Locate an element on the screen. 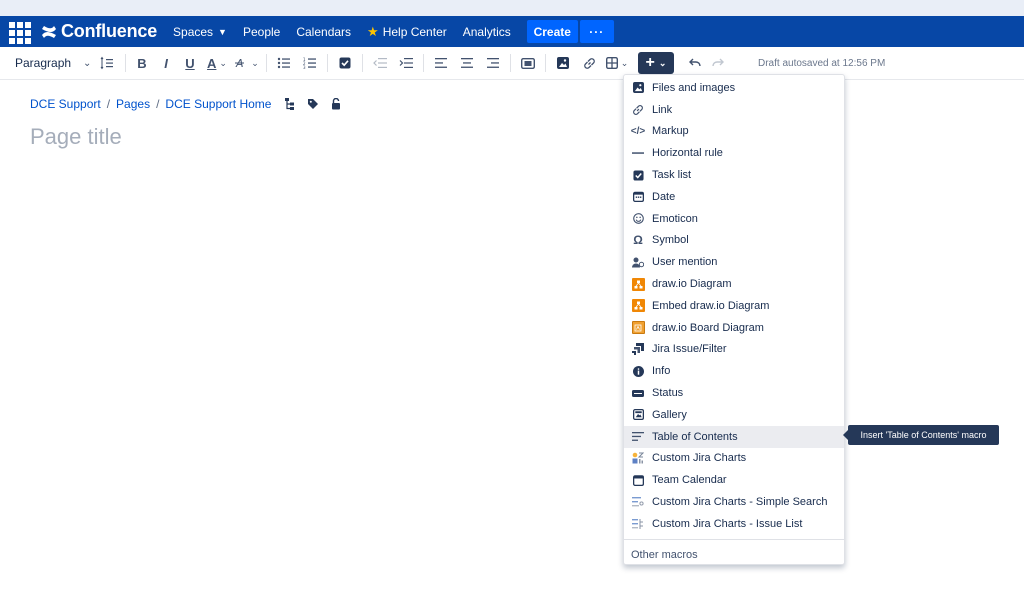  breadcrumb: DCE Support / Pages / DCE Support Home is located at coordinates (191, 104).